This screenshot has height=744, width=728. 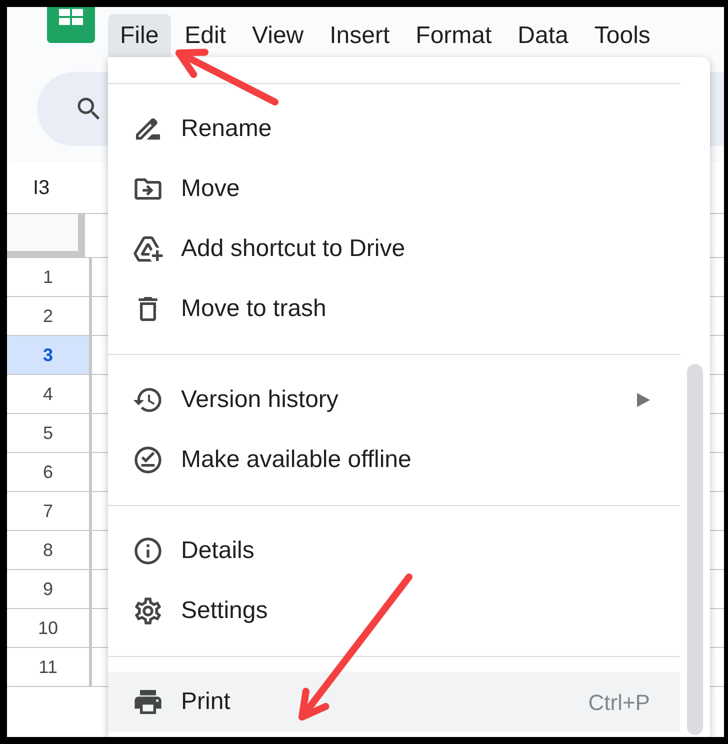 What do you see at coordinates (394, 611) in the screenshot?
I see `menu-item: Settings` at bounding box center [394, 611].